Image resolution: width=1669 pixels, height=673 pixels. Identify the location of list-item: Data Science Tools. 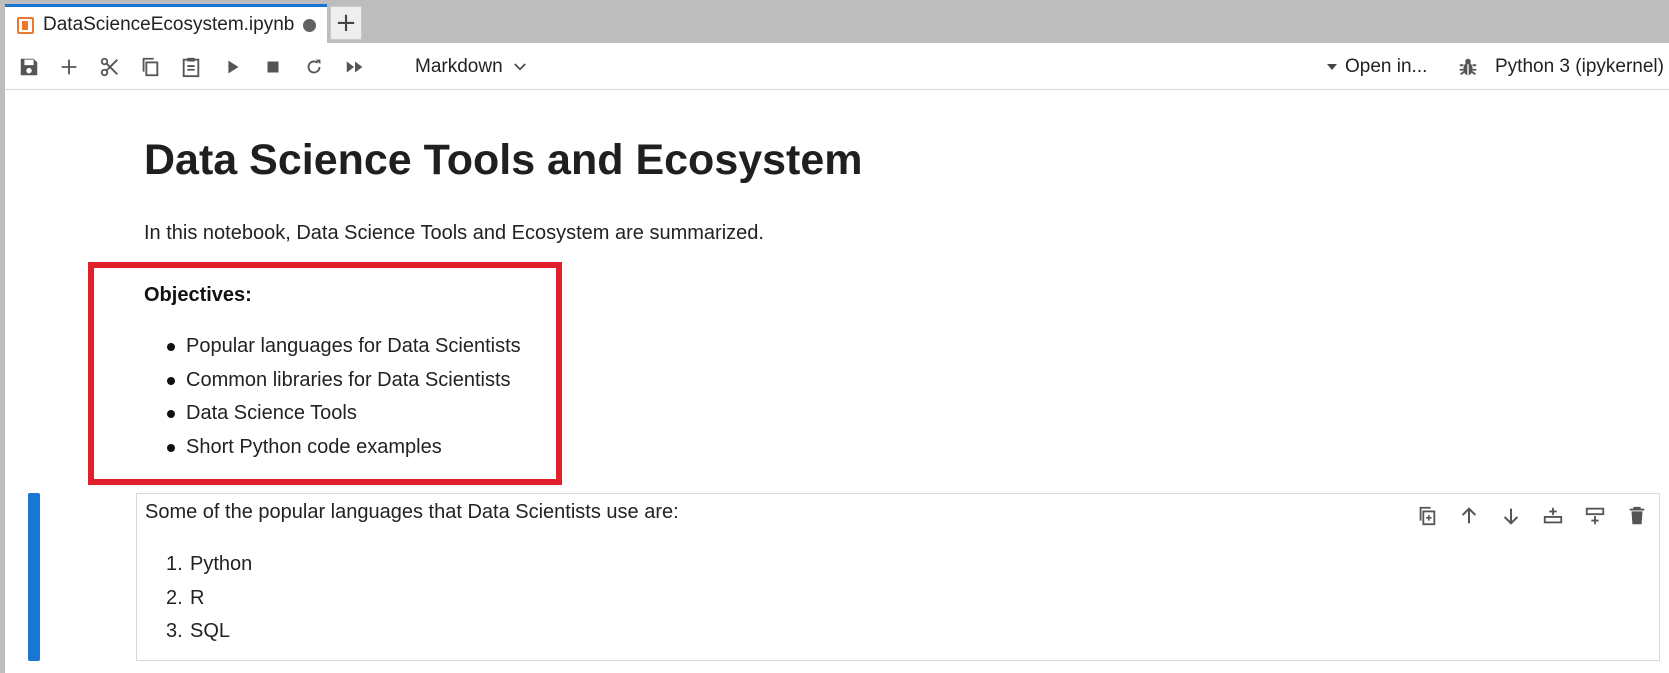
(332, 417).